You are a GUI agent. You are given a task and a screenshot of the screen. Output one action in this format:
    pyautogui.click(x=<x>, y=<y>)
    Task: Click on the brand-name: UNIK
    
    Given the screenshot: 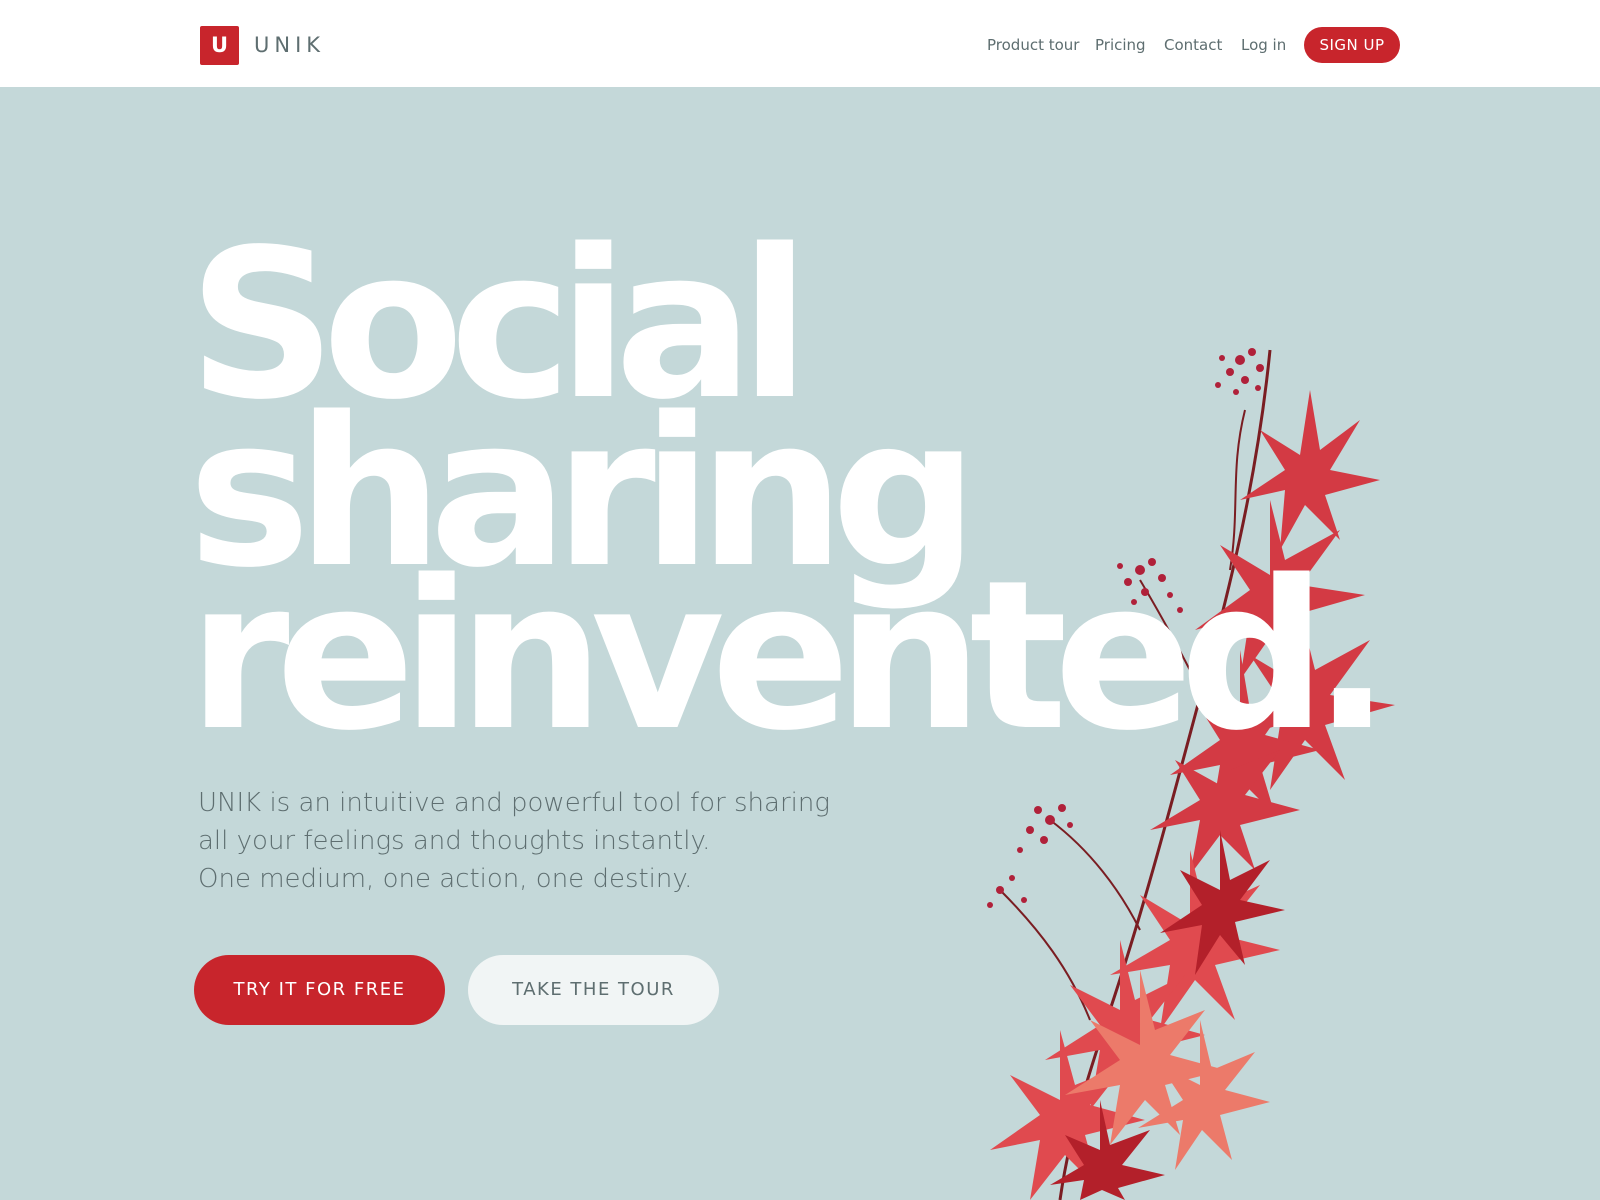 What is the action you would take?
    pyautogui.click(x=289, y=45)
    